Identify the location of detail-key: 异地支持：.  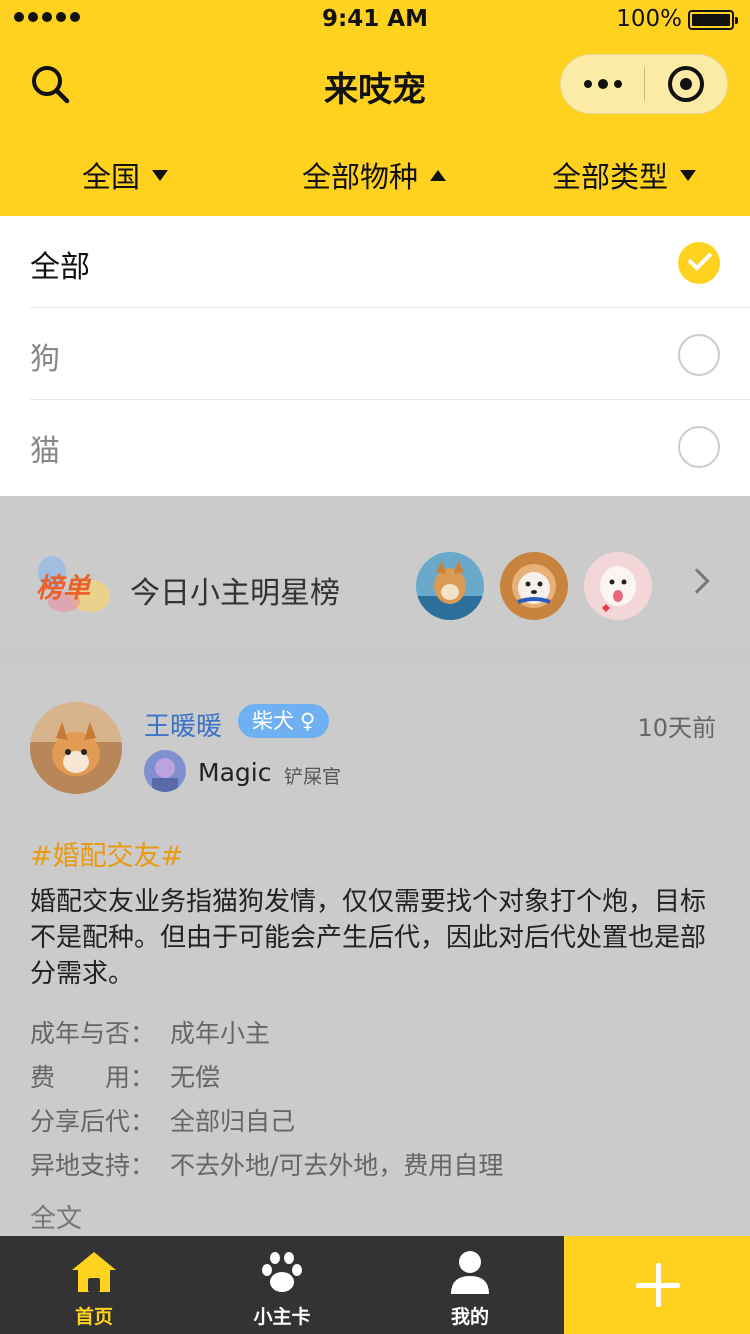
(93, 1165).